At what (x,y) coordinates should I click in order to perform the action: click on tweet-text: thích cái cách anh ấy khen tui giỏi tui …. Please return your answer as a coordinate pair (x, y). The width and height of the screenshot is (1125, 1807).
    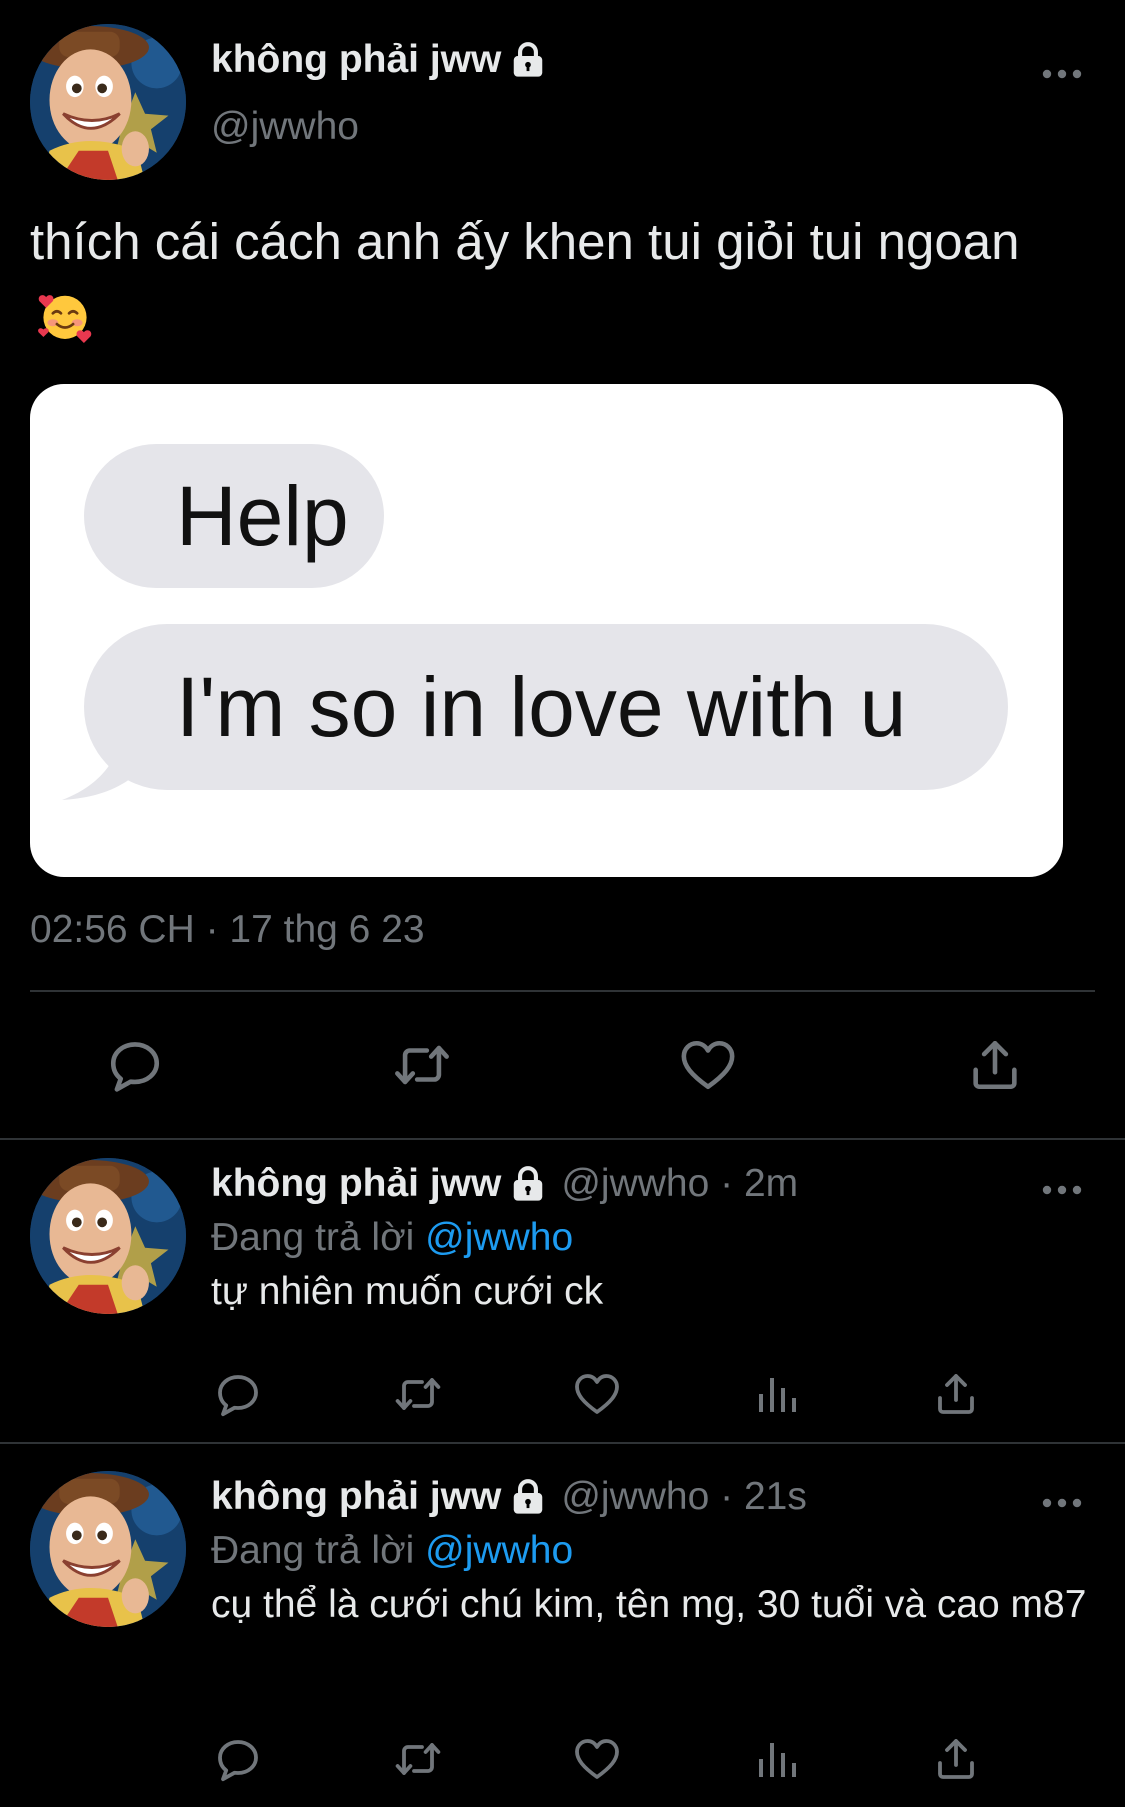
    Looking at the image, I should click on (530, 279).